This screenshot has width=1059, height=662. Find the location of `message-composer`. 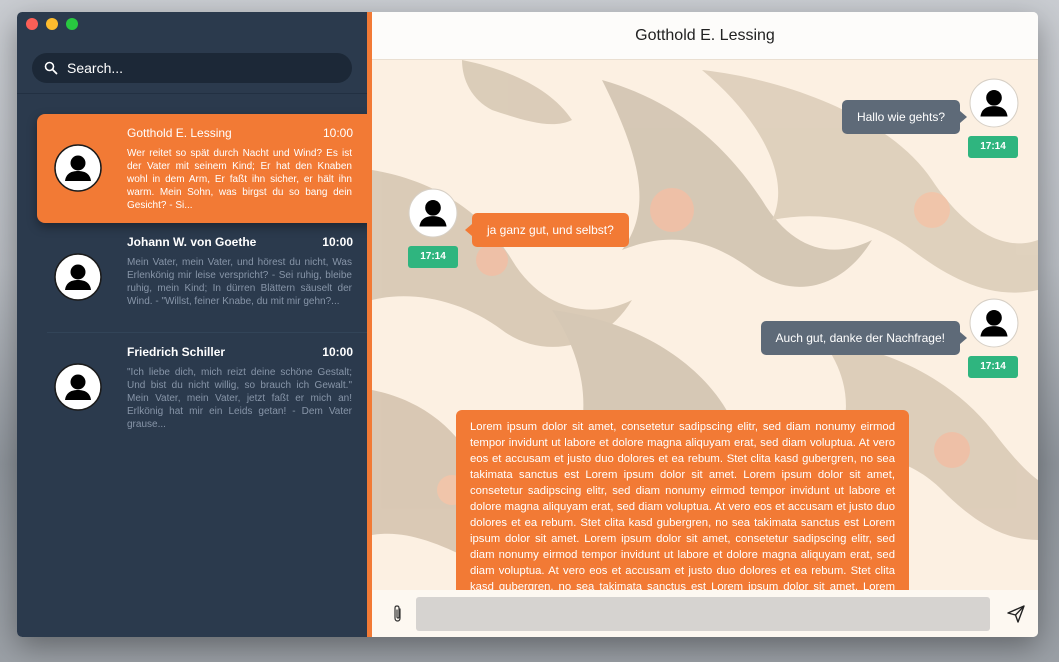

message-composer is located at coordinates (705, 613).